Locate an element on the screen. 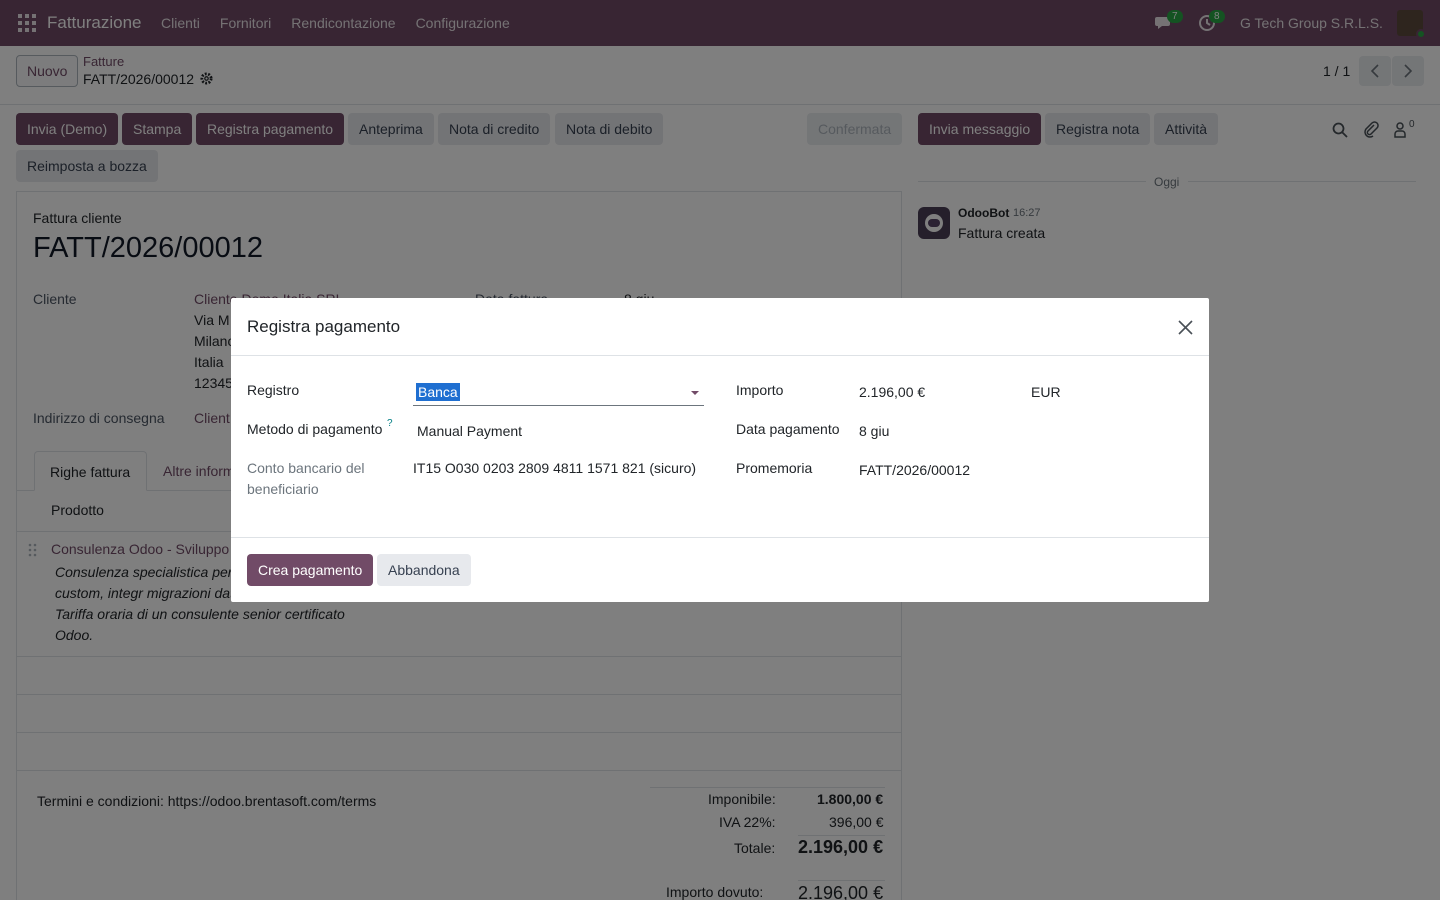 The height and width of the screenshot is (900, 1440). close-icon is located at coordinates (1185, 327).